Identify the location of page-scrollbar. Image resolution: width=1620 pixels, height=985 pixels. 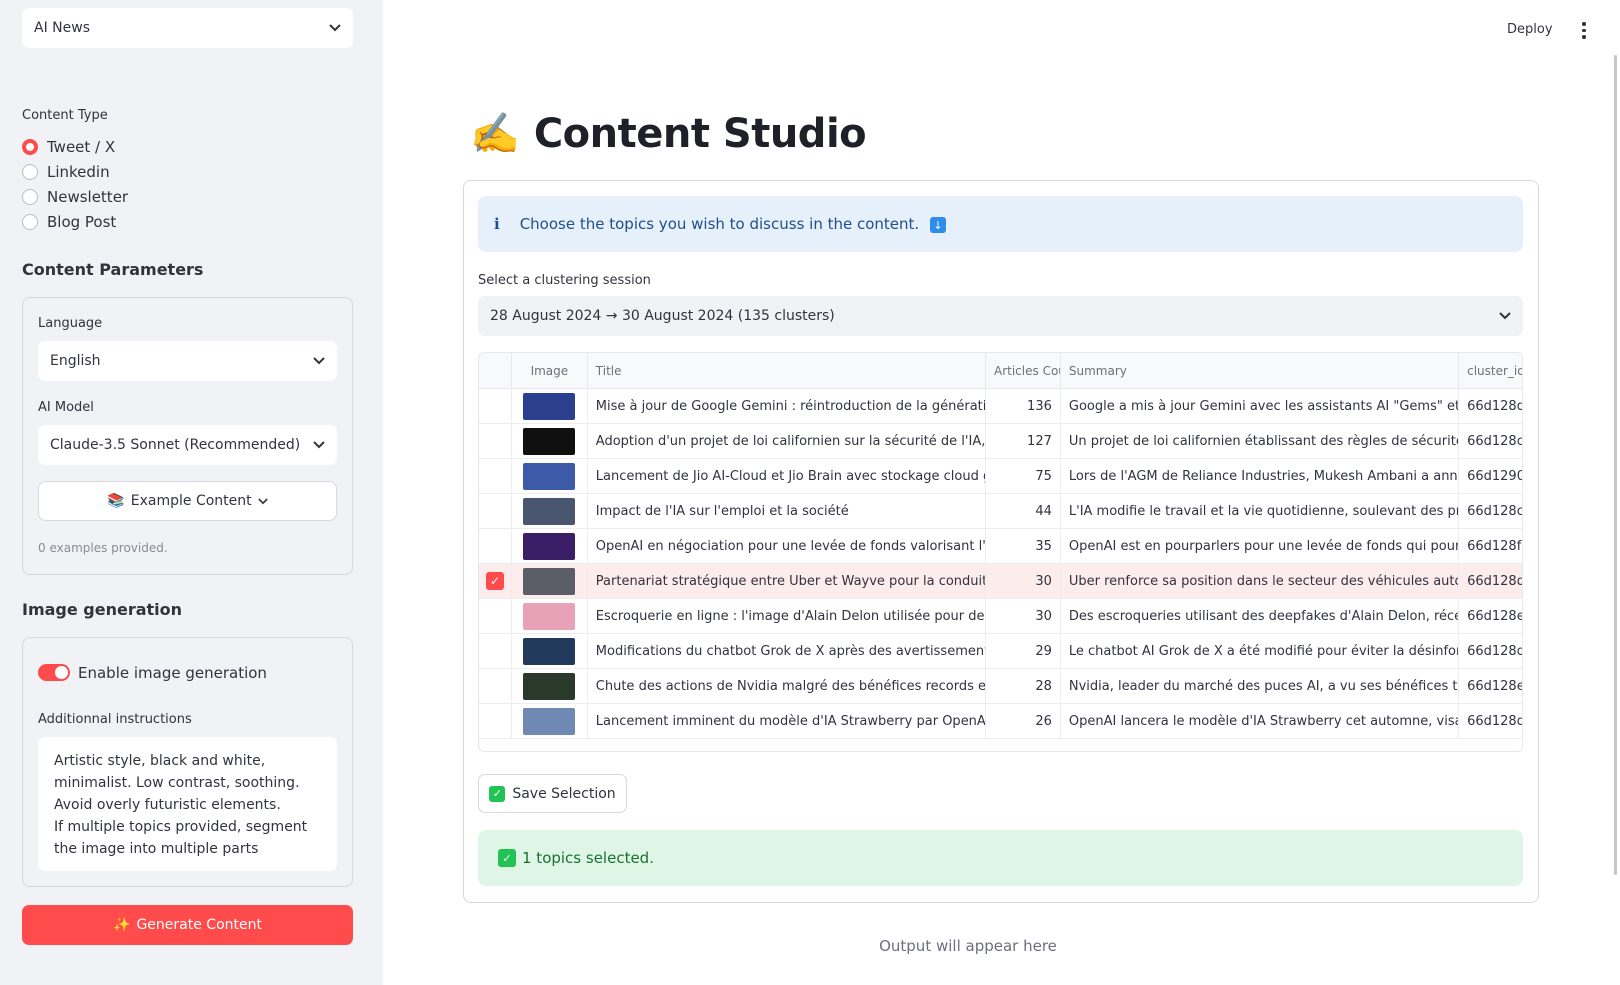
(1615, 465).